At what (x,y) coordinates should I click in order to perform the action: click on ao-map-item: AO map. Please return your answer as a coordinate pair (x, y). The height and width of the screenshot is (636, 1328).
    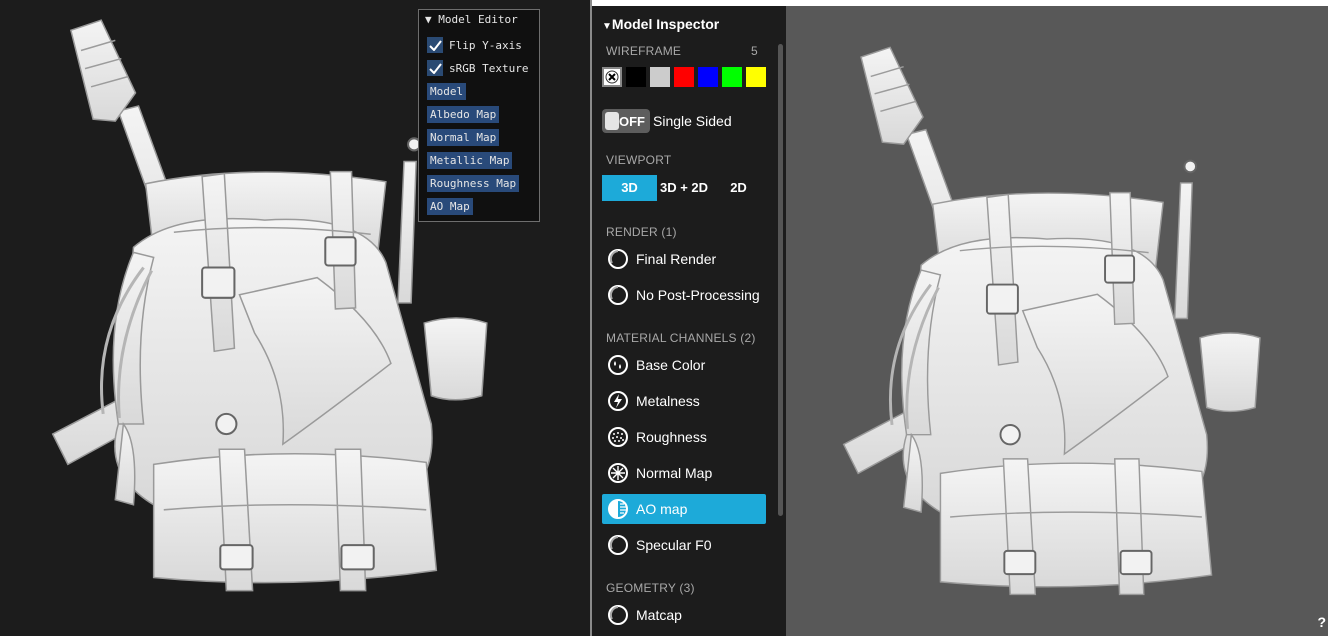
    Looking at the image, I should click on (684, 509).